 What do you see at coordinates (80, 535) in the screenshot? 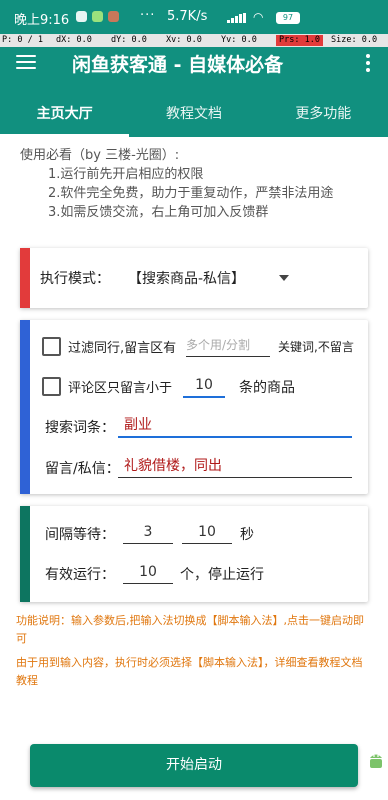
I see `interval-label: 间隔等待：` at bounding box center [80, 535].